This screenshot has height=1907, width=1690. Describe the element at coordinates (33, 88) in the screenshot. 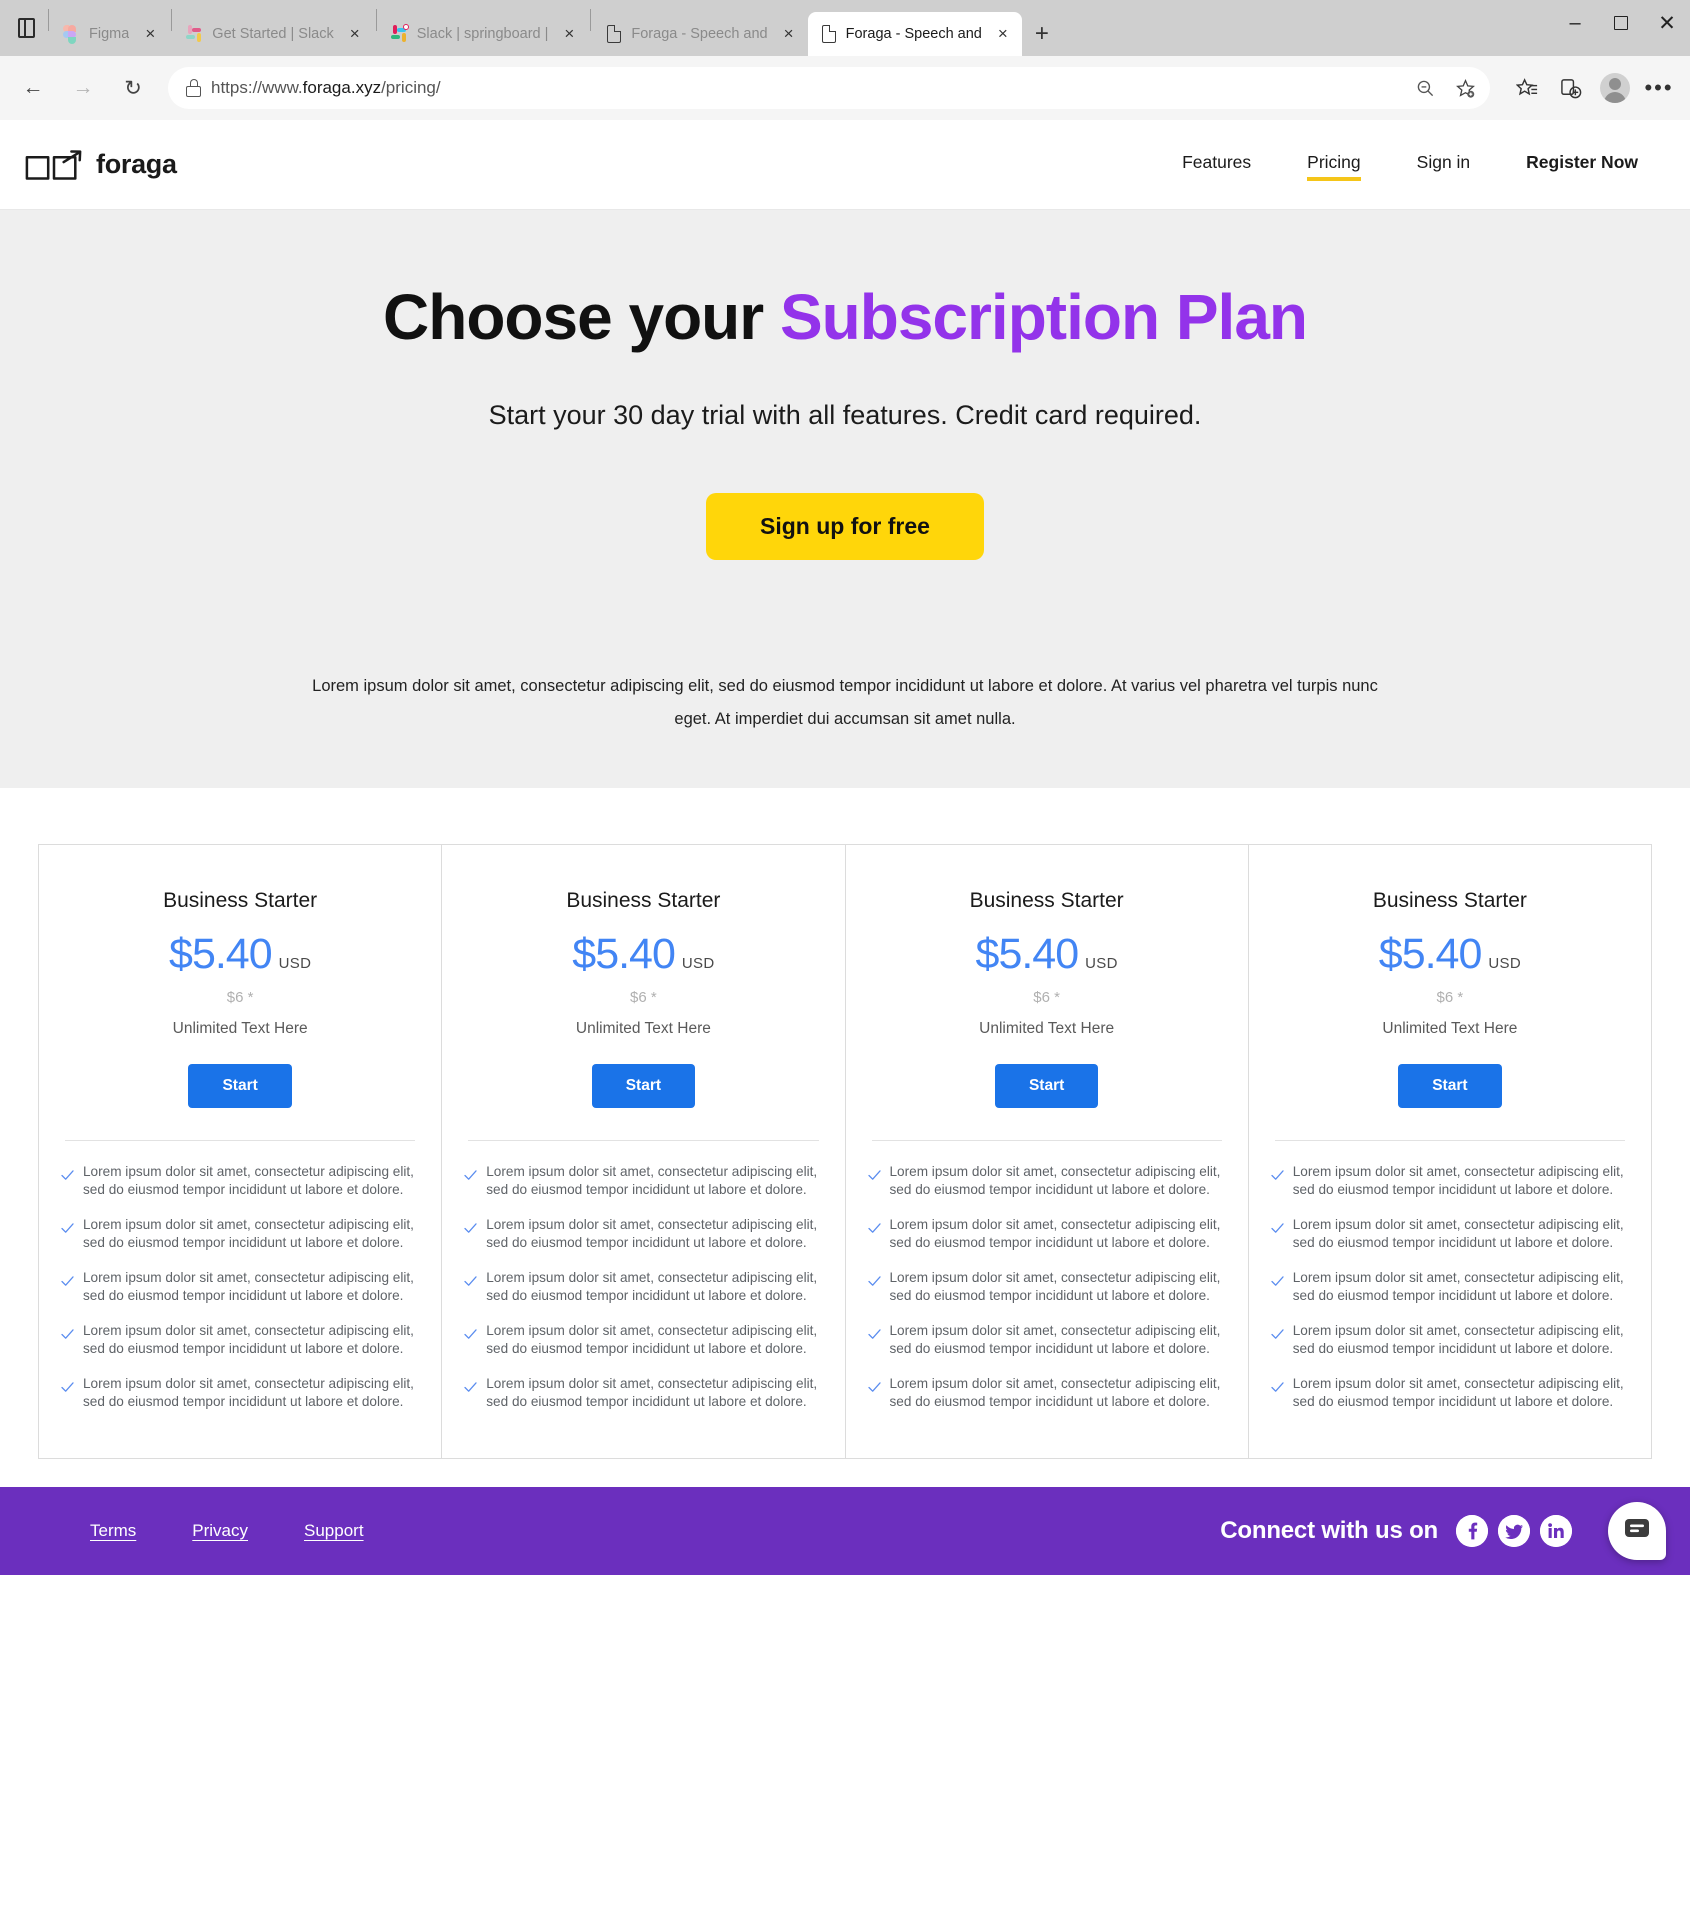

I see `back-button: ←` at that location.